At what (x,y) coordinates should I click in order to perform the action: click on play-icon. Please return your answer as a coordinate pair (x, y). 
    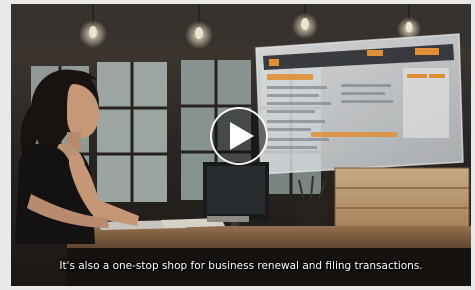
    Looking at the image, I should click on (242, 136).